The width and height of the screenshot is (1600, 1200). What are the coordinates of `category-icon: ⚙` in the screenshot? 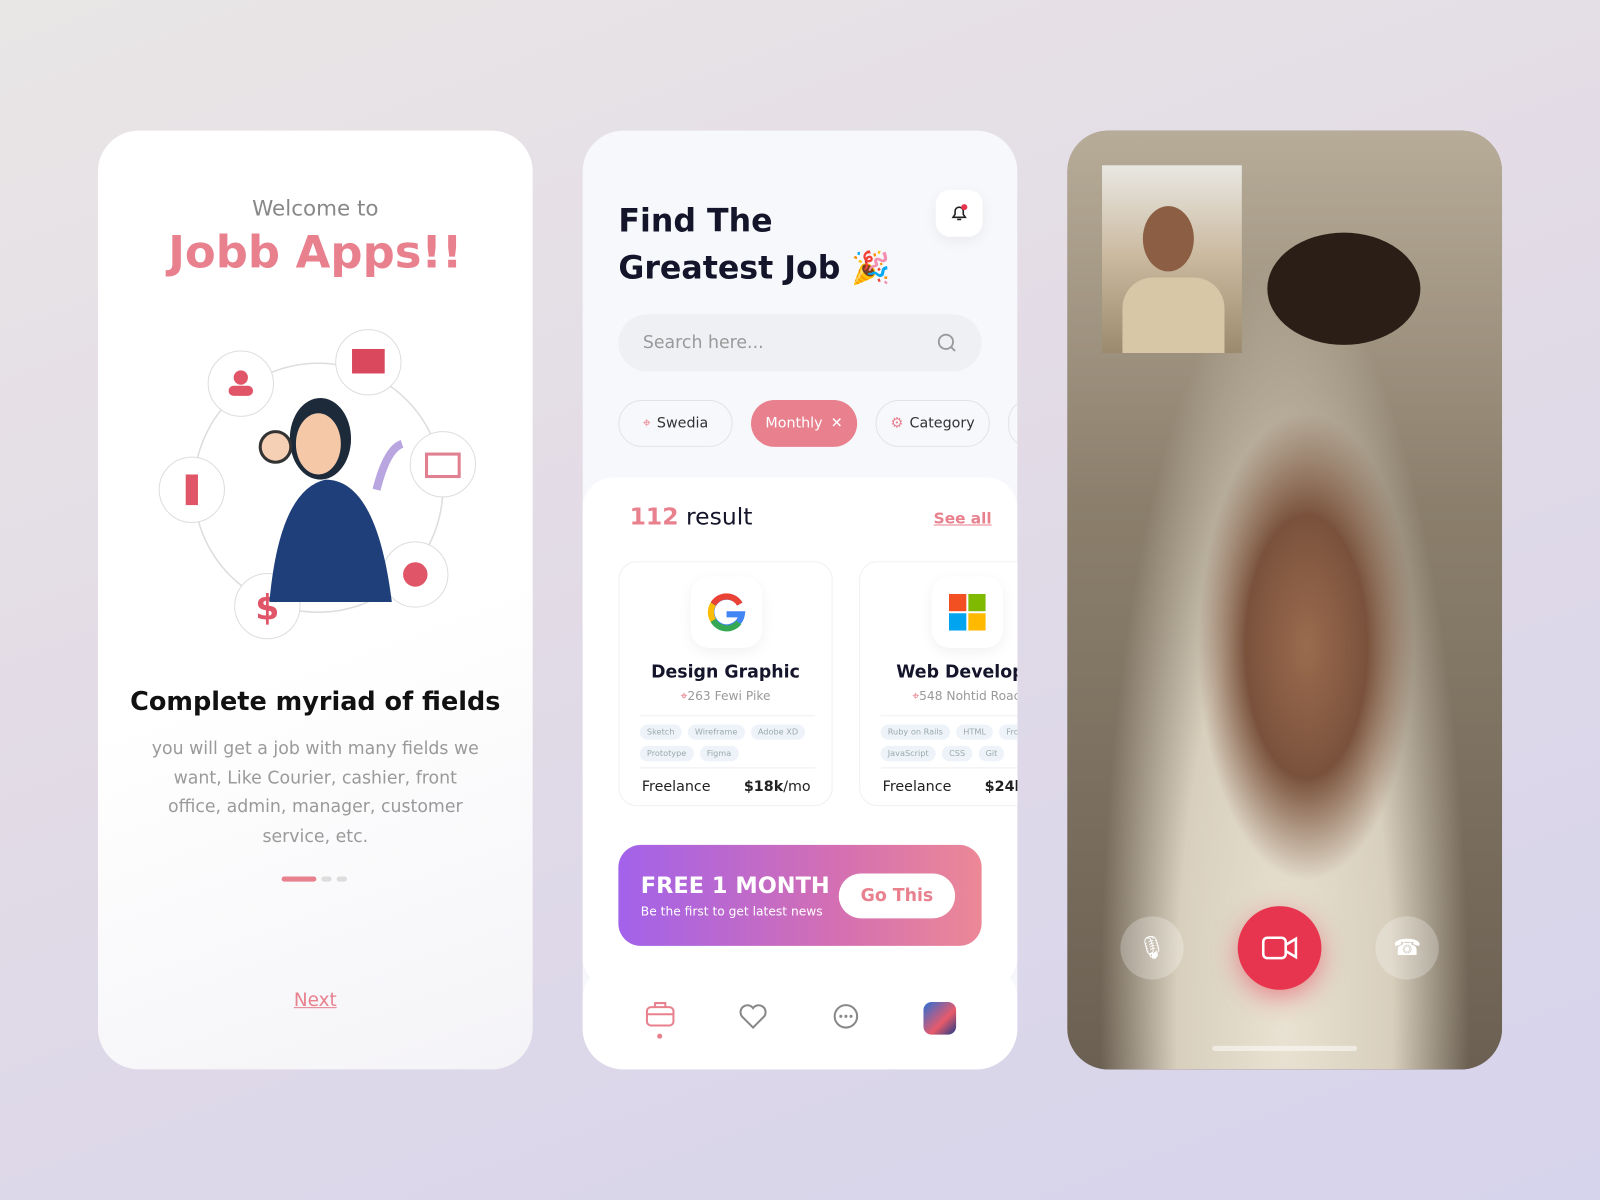 It's located at (897, 423).